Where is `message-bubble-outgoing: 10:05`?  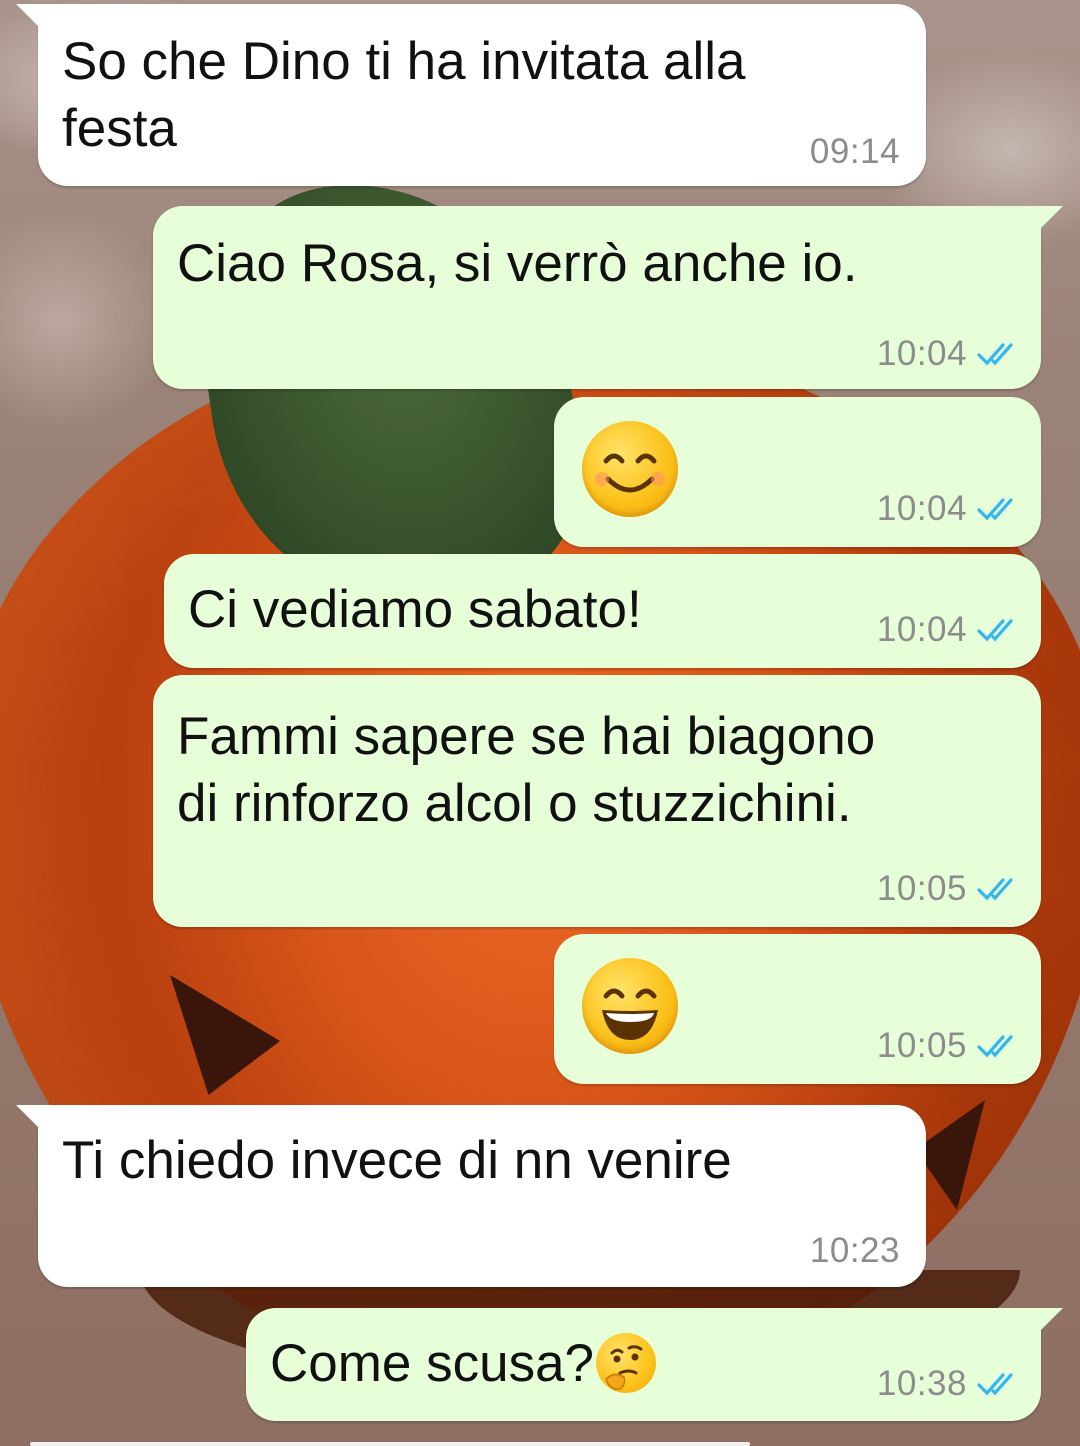 message-bubble-outgoing: 10:05 is located at coordinates (797, 1009).